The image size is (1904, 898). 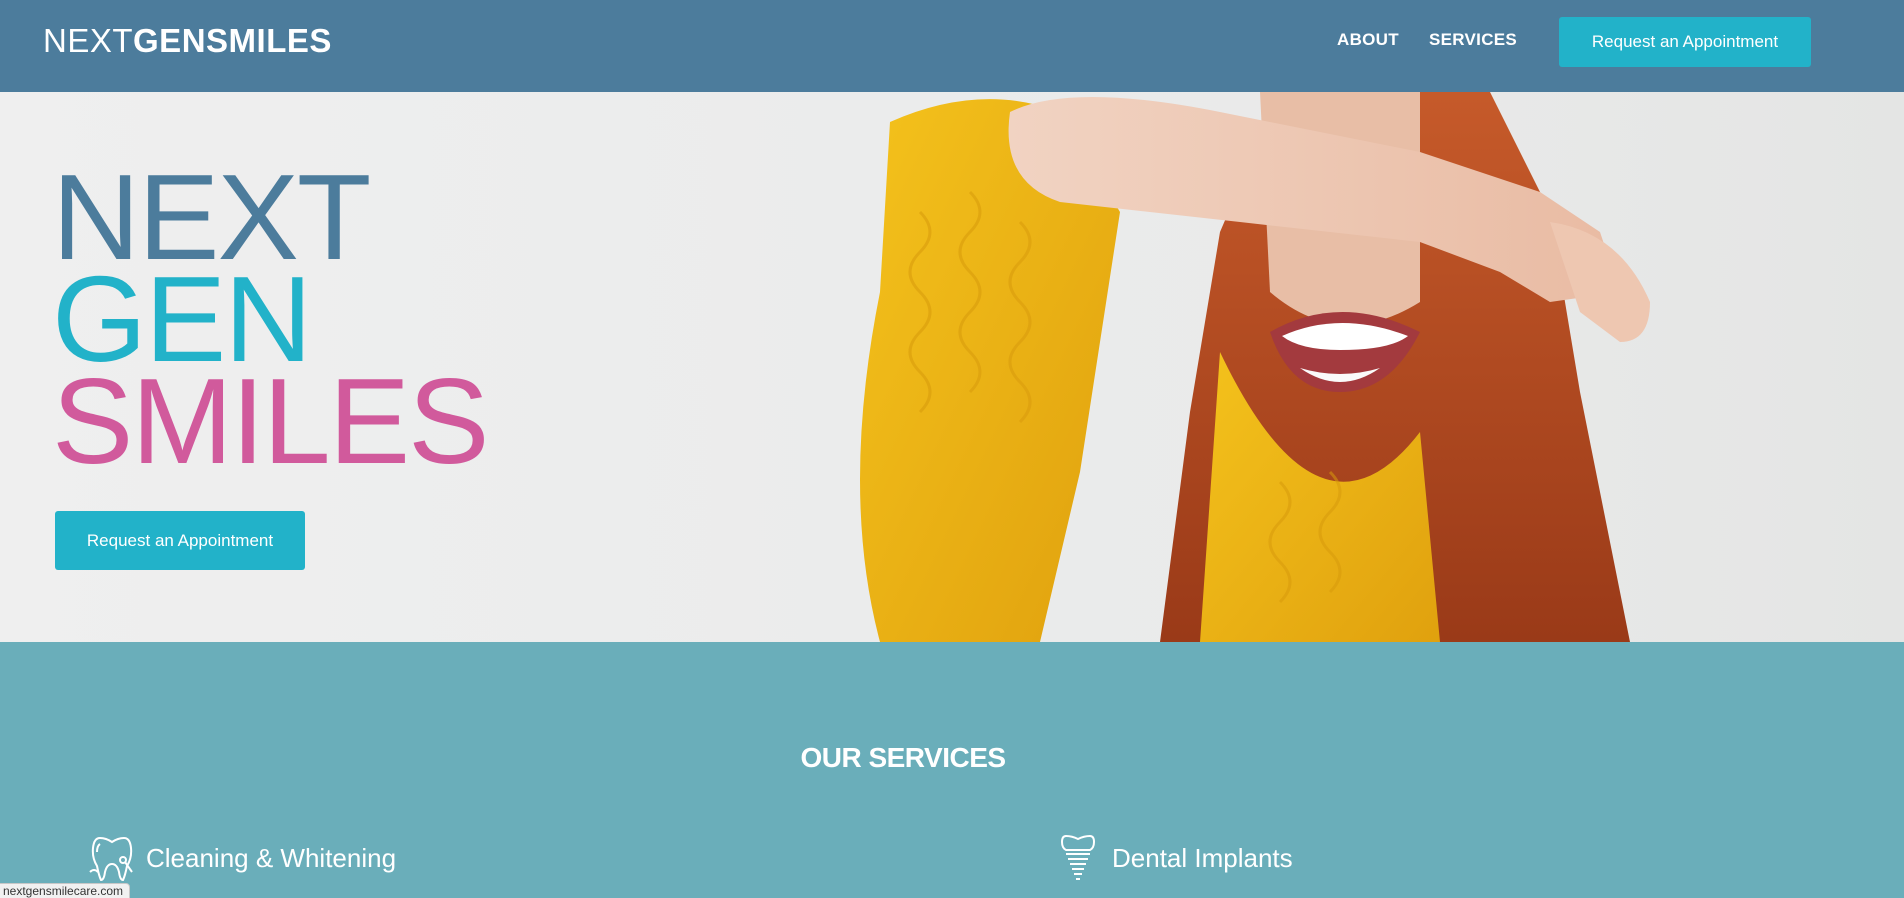 What do you see at coordinates (111, 859) in the screenshot?
I see `tooth-icon` at bounding box center [111, 859].